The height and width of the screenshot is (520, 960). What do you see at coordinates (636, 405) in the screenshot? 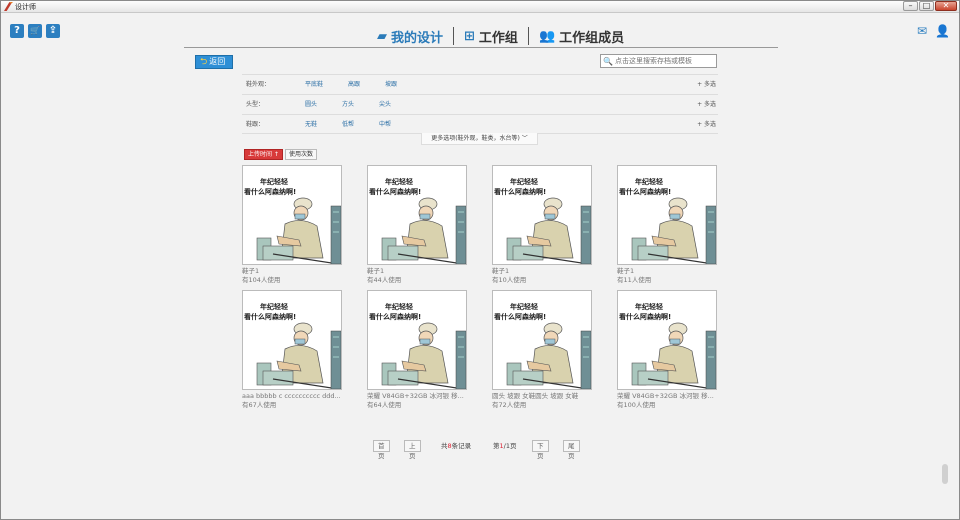
I see `usage-count: 有100人使用` at bounding box center [636, 405].